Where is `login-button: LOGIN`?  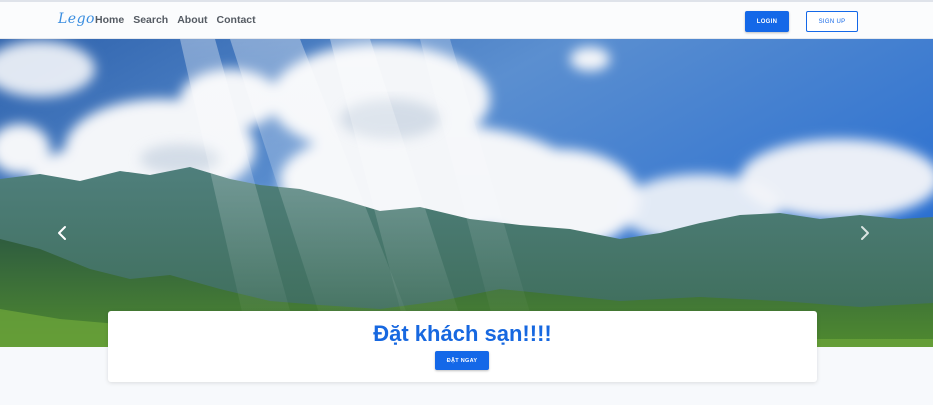
login-button: LOGIN is located at coordinates (767, 21).